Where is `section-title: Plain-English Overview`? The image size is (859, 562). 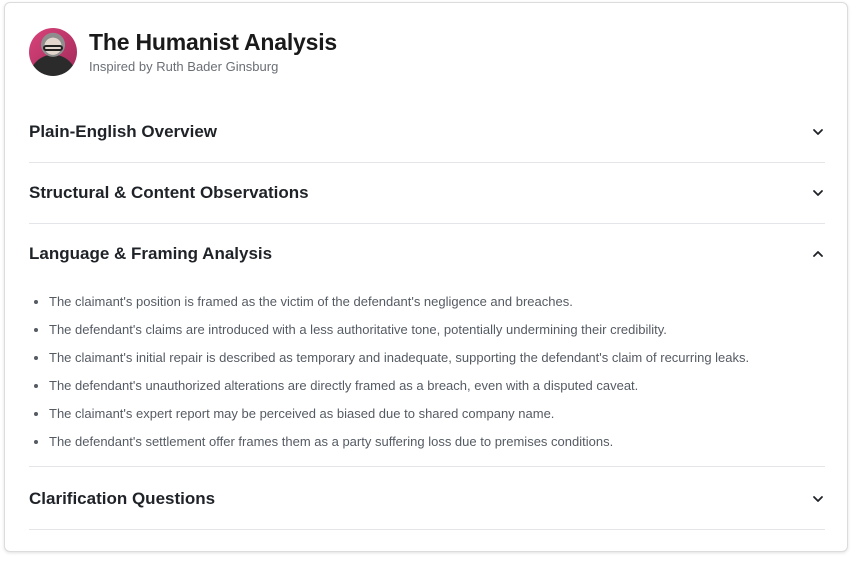
section-title: Plain-English Overview is located at coordinates (123, 131).